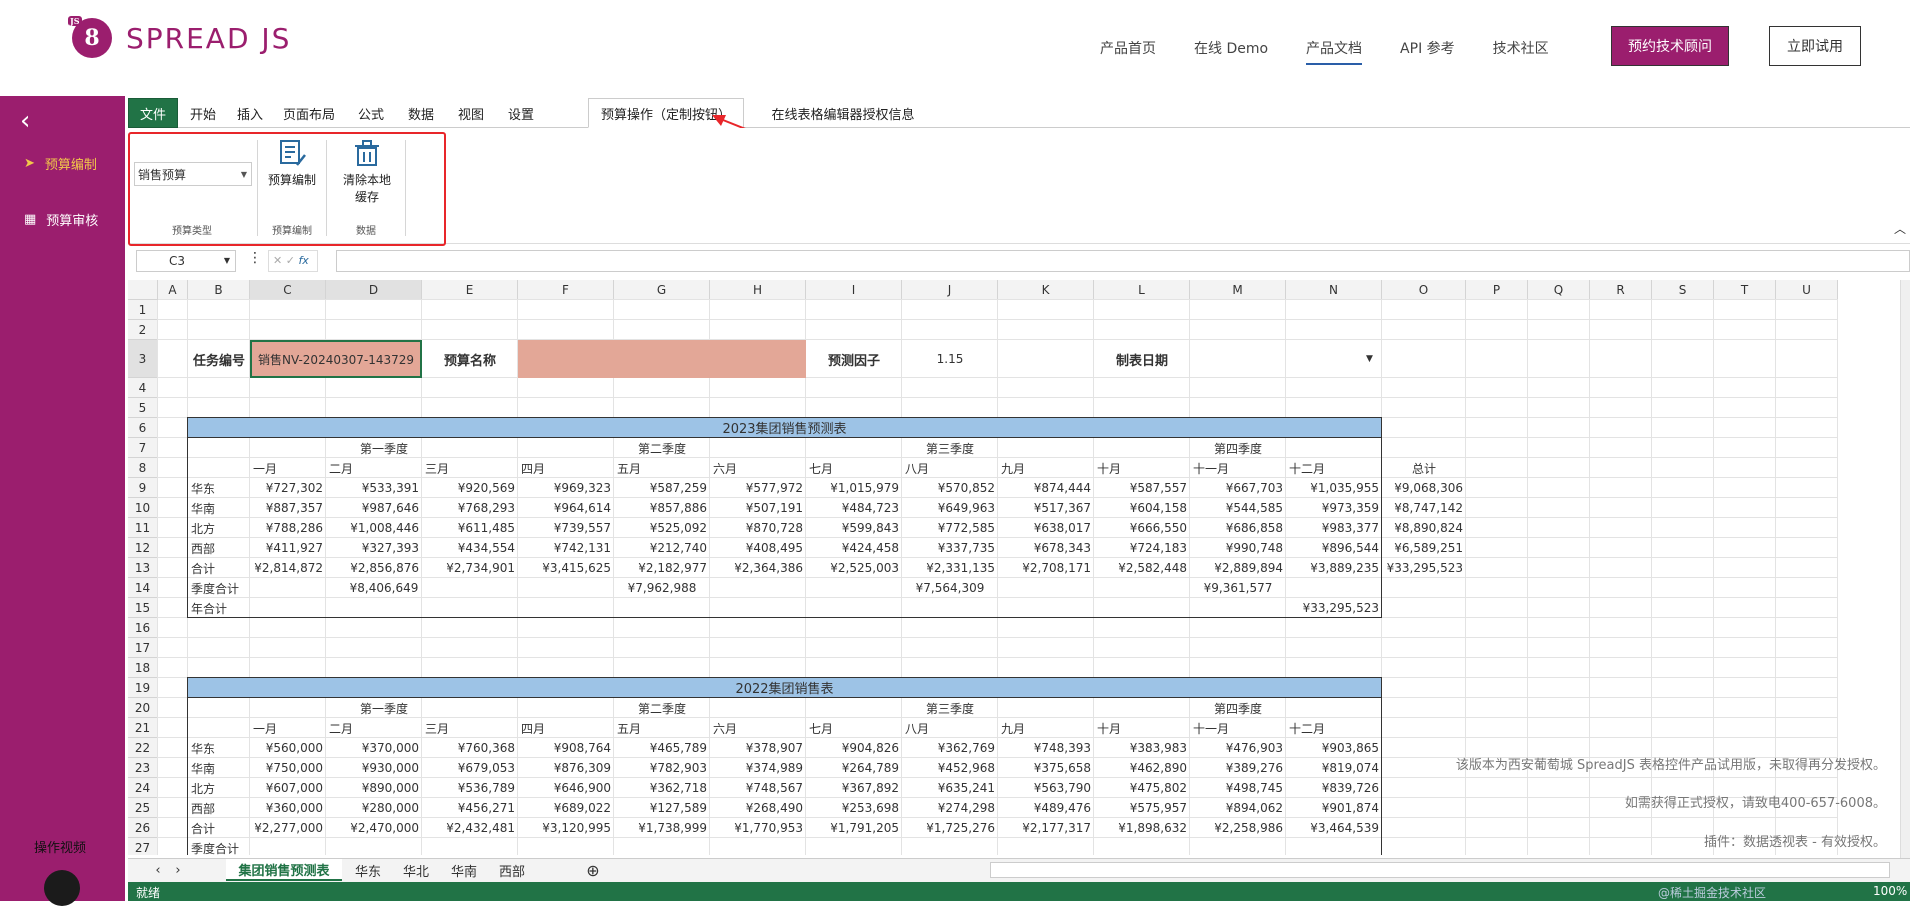 This screenshot has height=906, width=1910. What do you see at coordinates (1559, 290) in the screenshot?
I see `column-header: Q` at bounding box center [1559, 290].